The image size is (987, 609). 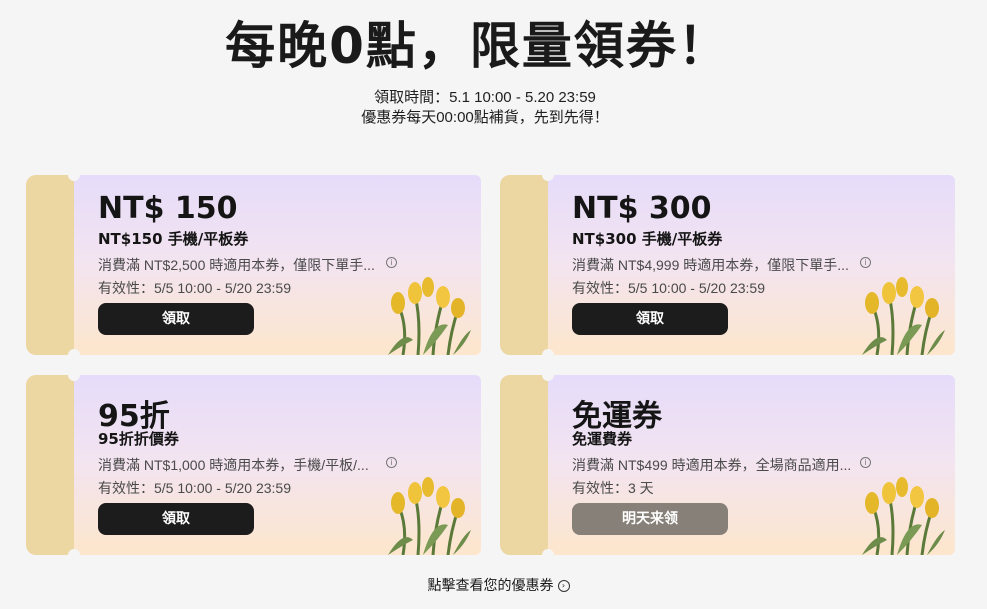 I want to click on coupon-amount: NT$ 150, so click(x=168, y=208).